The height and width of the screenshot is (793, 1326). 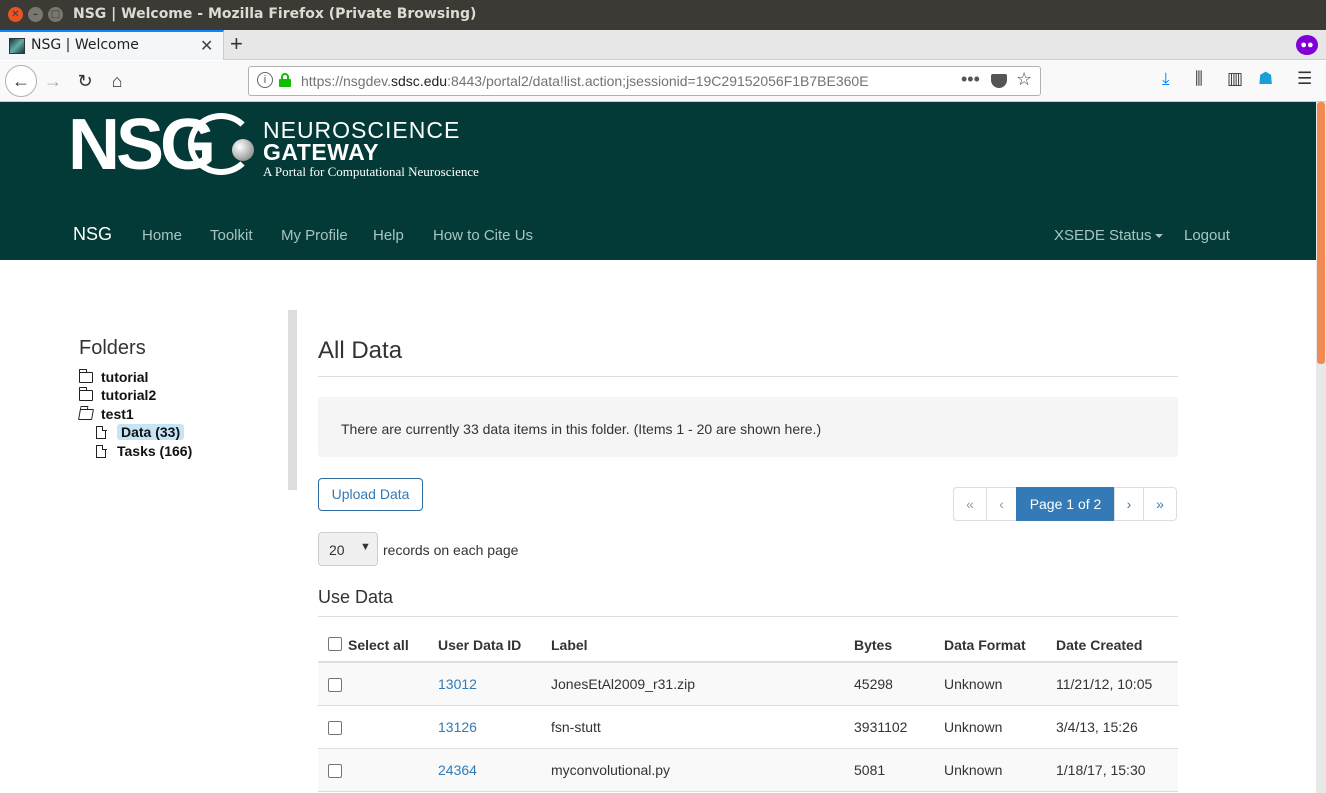 What do you see at coordinates (373, 640) in the screenshot?
I see `select-all-header: Select all` at bounding box center [373, 640].